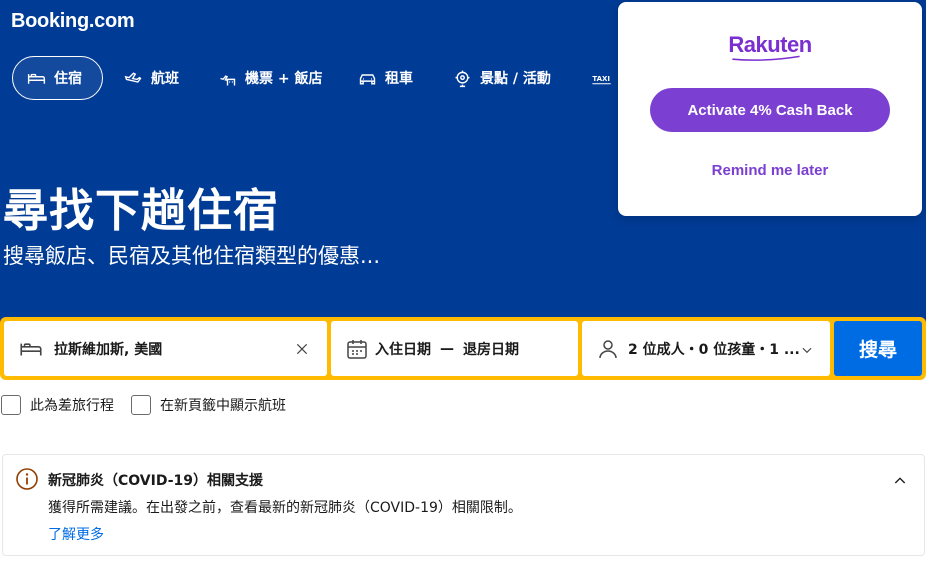  What do you see at coordinates (223, 406) in the screenshot?
I see `flights-new-tab-label: 在新頁籤中顯示航班` at bounding box center [223, 406].